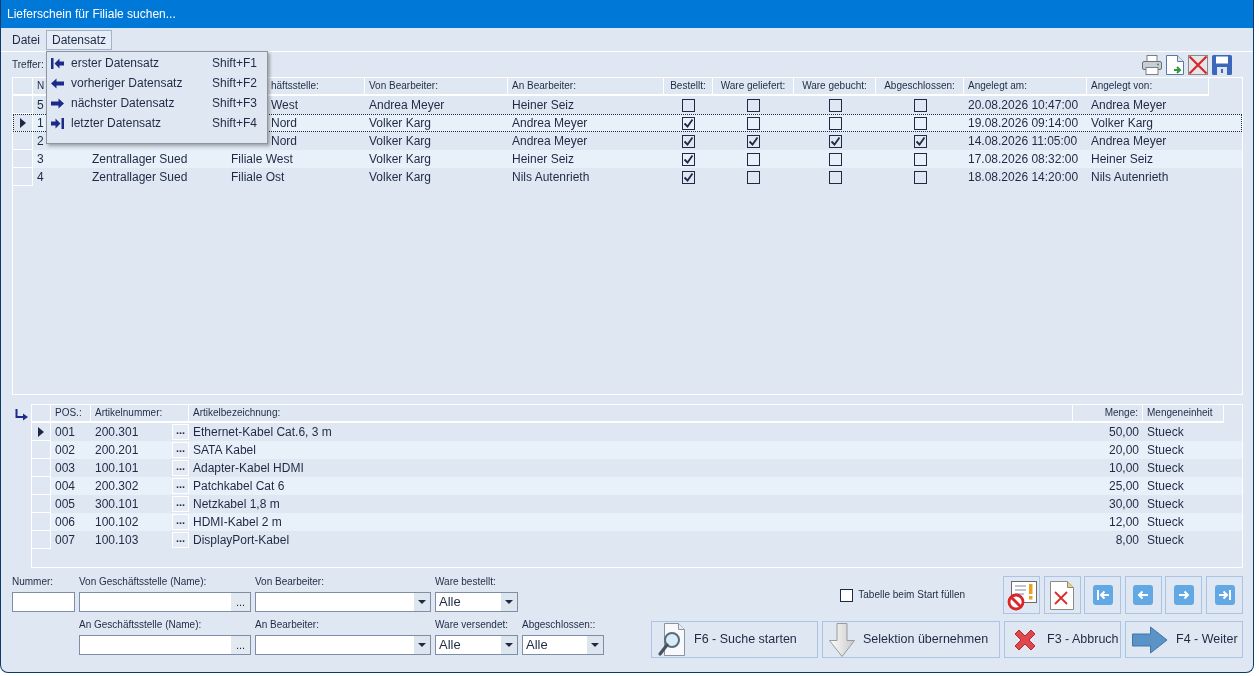 Image resolution: width=1259 pixels, height=676 pixels. I want to click on branch-name: Filiale Ost, so click(258, 177).